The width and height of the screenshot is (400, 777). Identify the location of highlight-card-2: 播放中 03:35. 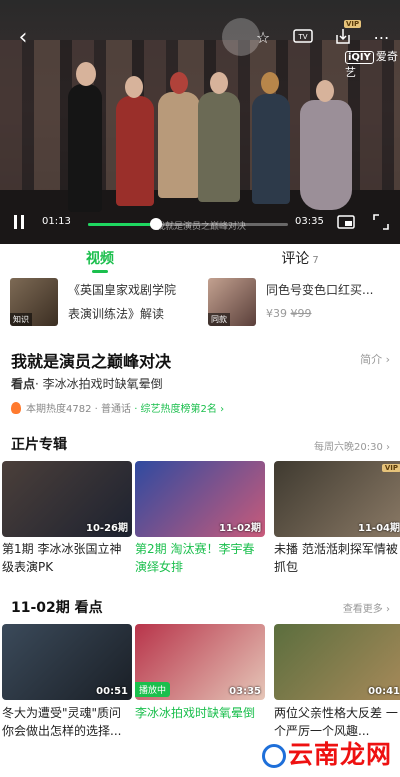
(200, 662).